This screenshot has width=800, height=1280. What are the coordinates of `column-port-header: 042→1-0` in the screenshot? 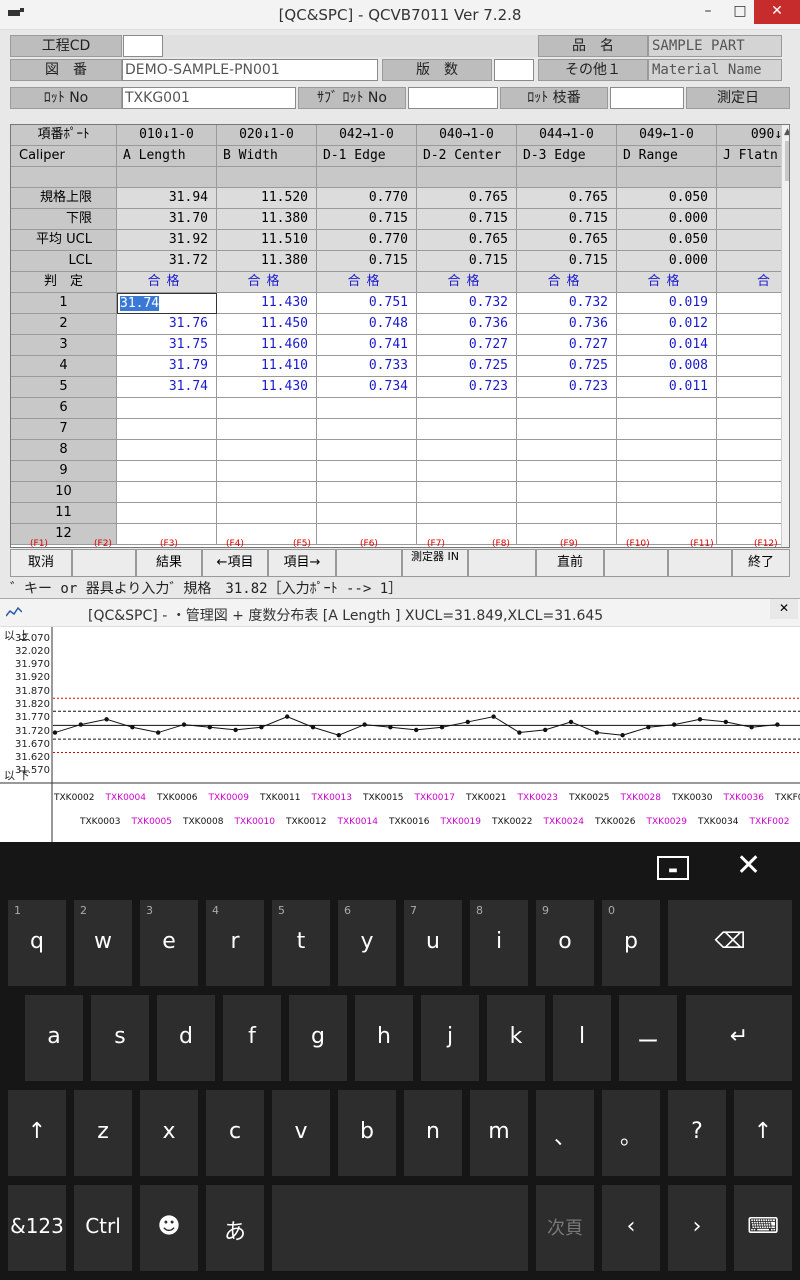 It's located at (367, 135).